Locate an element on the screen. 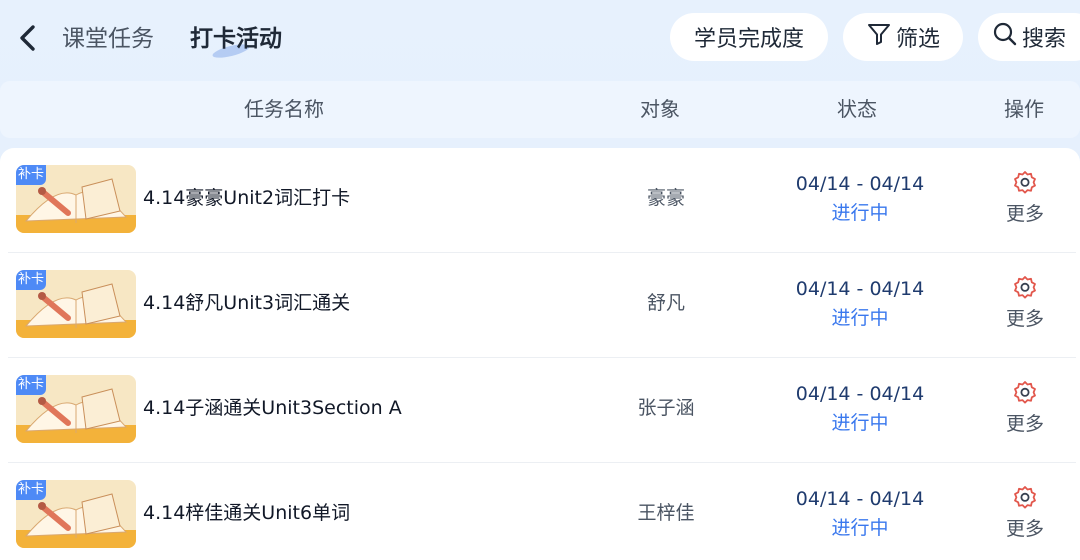 Image resolution: width=1080 pixels, height=560 pixels. tab-course-tasks: 课堂任务 is located at coordinates (108, 39).